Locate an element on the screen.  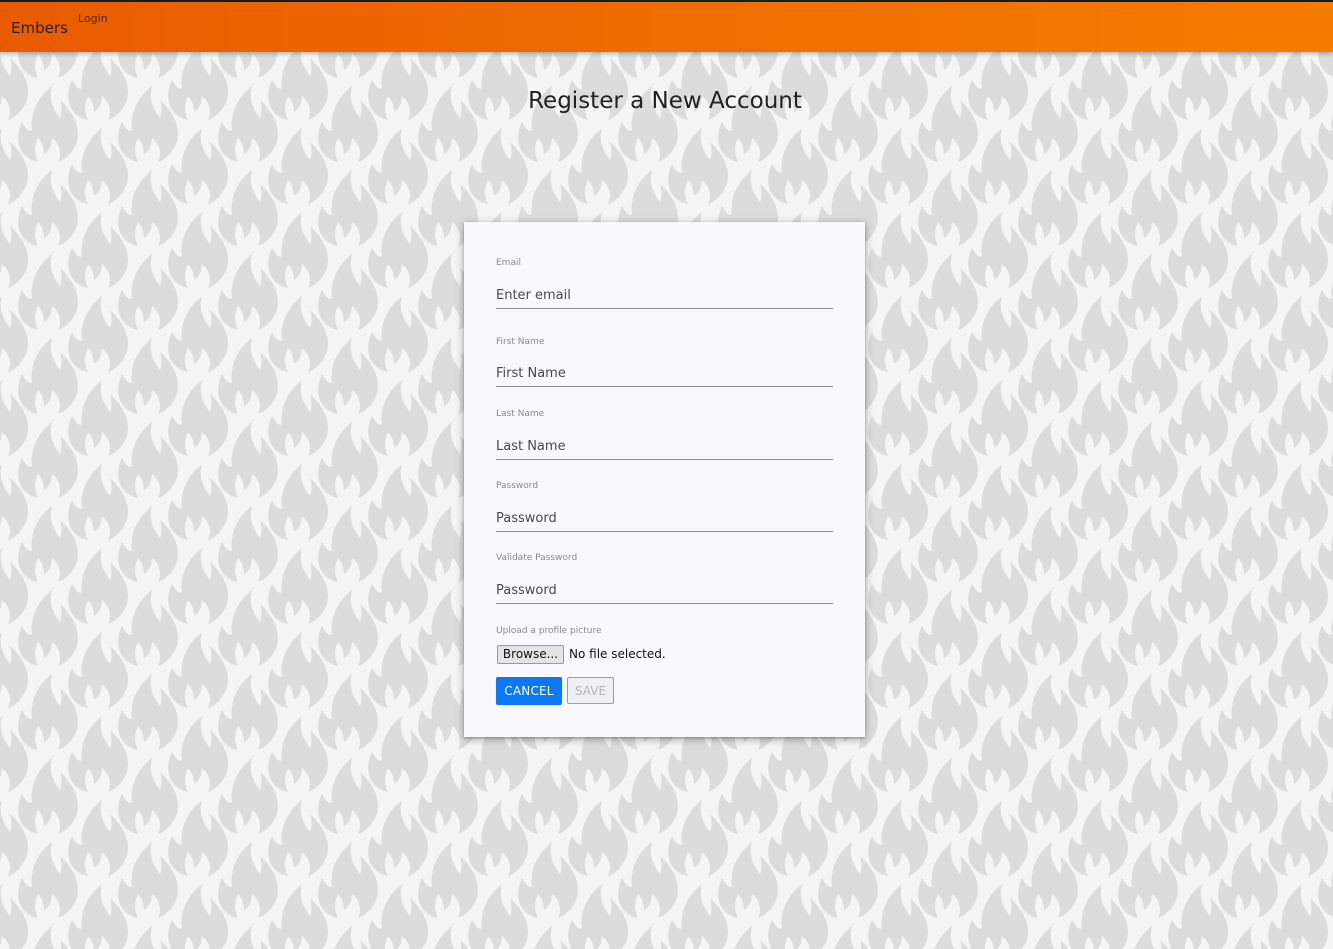
top-navbar: Embers Login is located at coordinates (666, 26).